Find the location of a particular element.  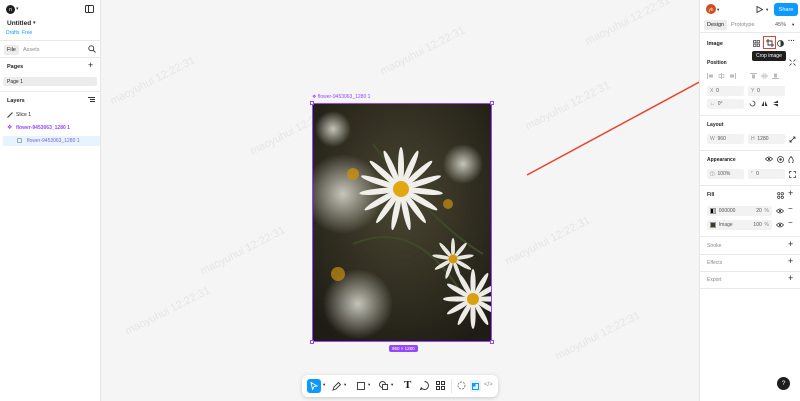

size-badge: 960 × 1280 is located at coordinates (403, 348).